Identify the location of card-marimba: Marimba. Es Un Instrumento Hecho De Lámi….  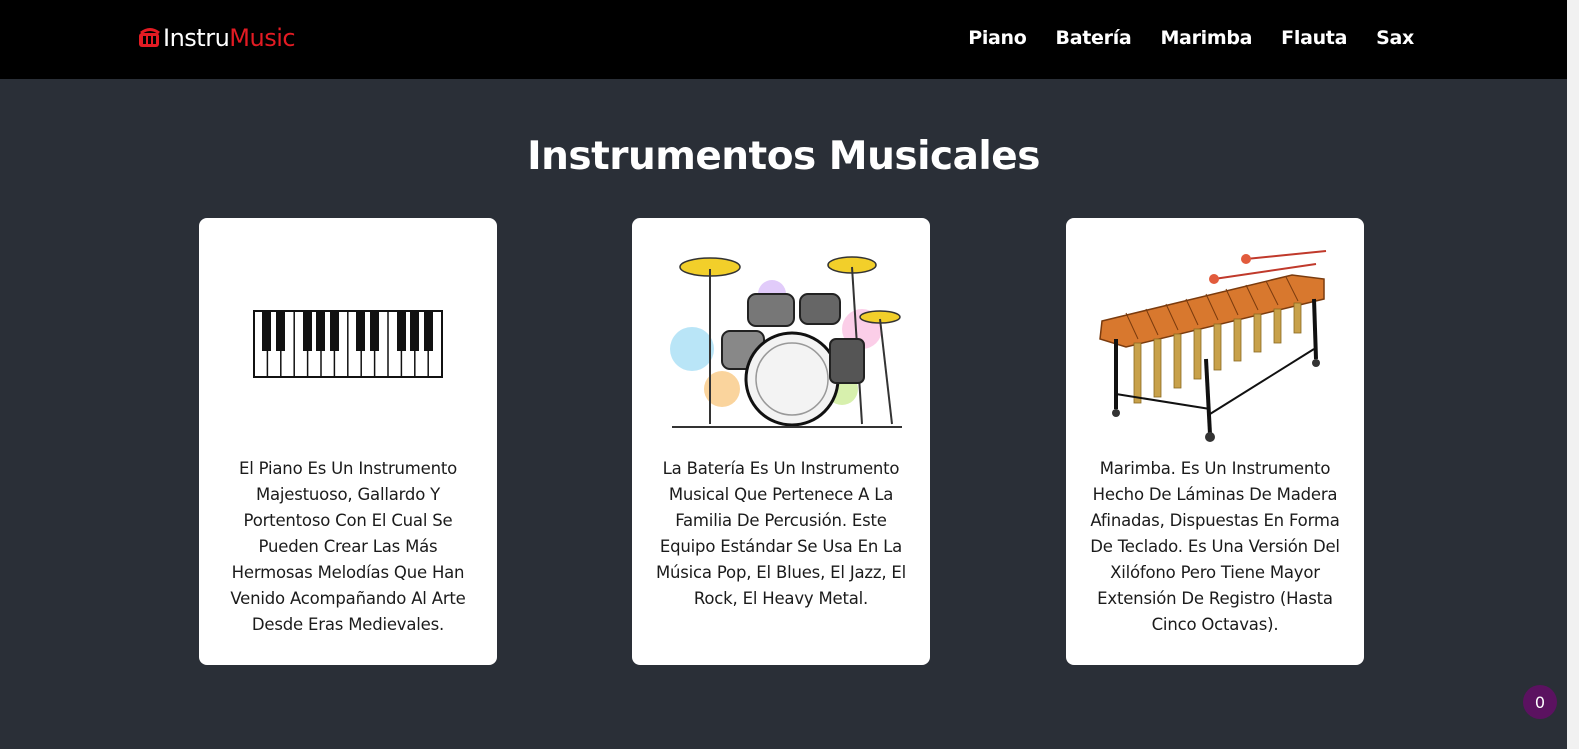
(1215, 441).